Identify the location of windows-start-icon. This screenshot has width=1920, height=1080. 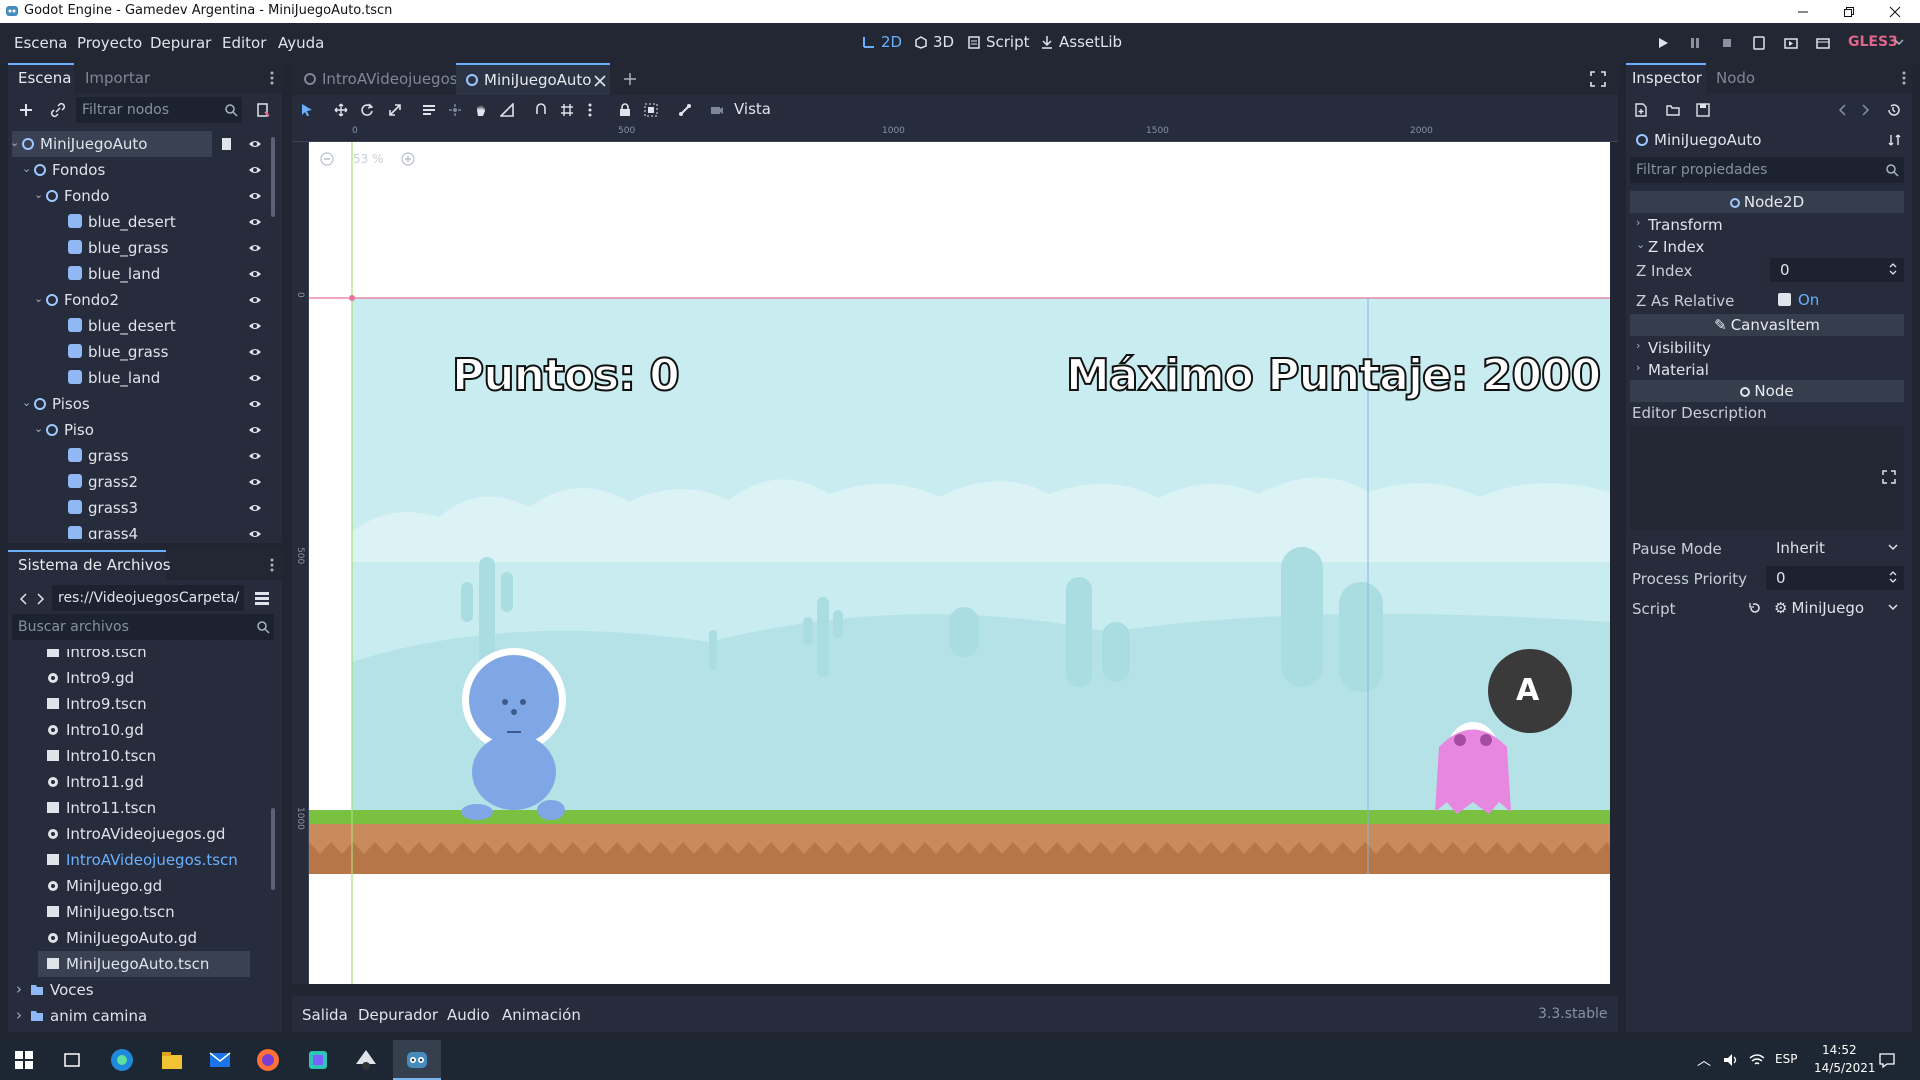
(24, 1060).